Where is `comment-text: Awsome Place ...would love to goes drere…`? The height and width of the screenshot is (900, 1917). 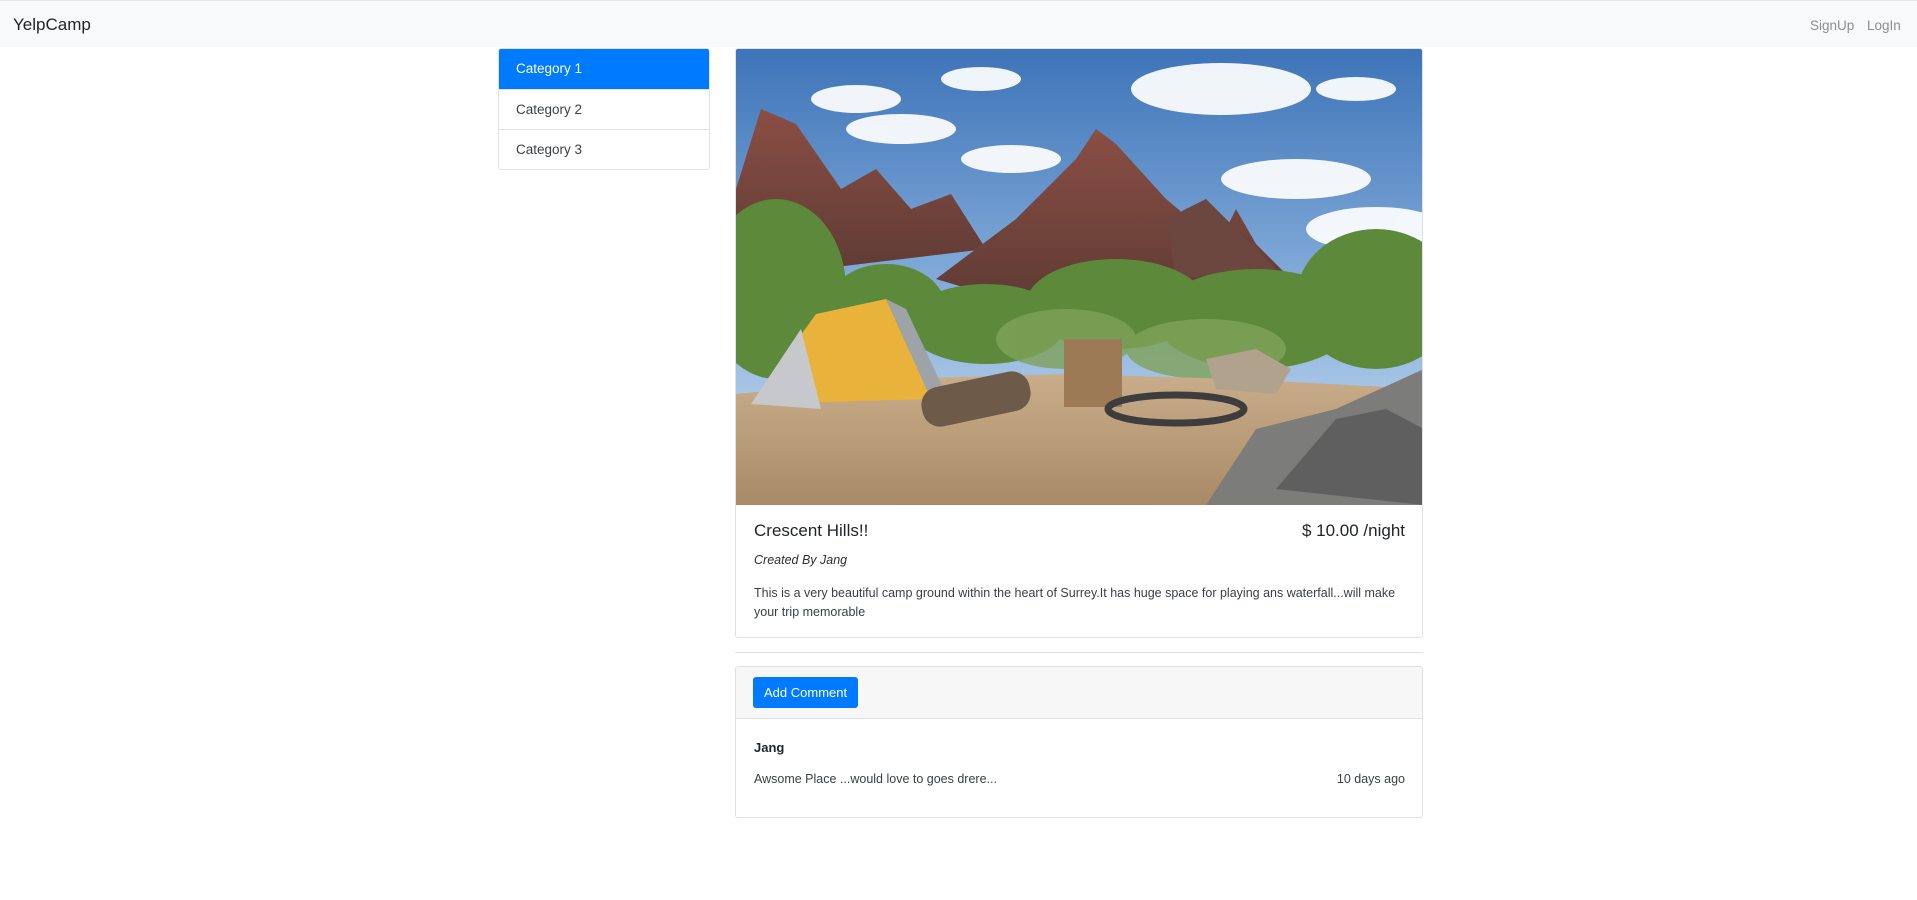 comment-text: Awsome Place ...would love to goes drere… is located at coordinates (875, 779).